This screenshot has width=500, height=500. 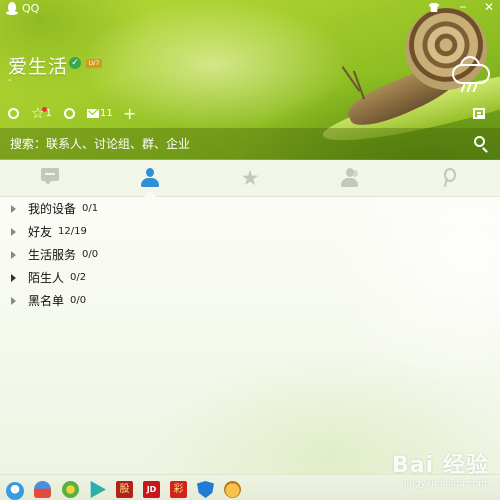 What do you see at coordinates (250, 300) in the screenshot?
I see `group-blacklist: 黑名单 0/0` at bounding box center [250, 300].